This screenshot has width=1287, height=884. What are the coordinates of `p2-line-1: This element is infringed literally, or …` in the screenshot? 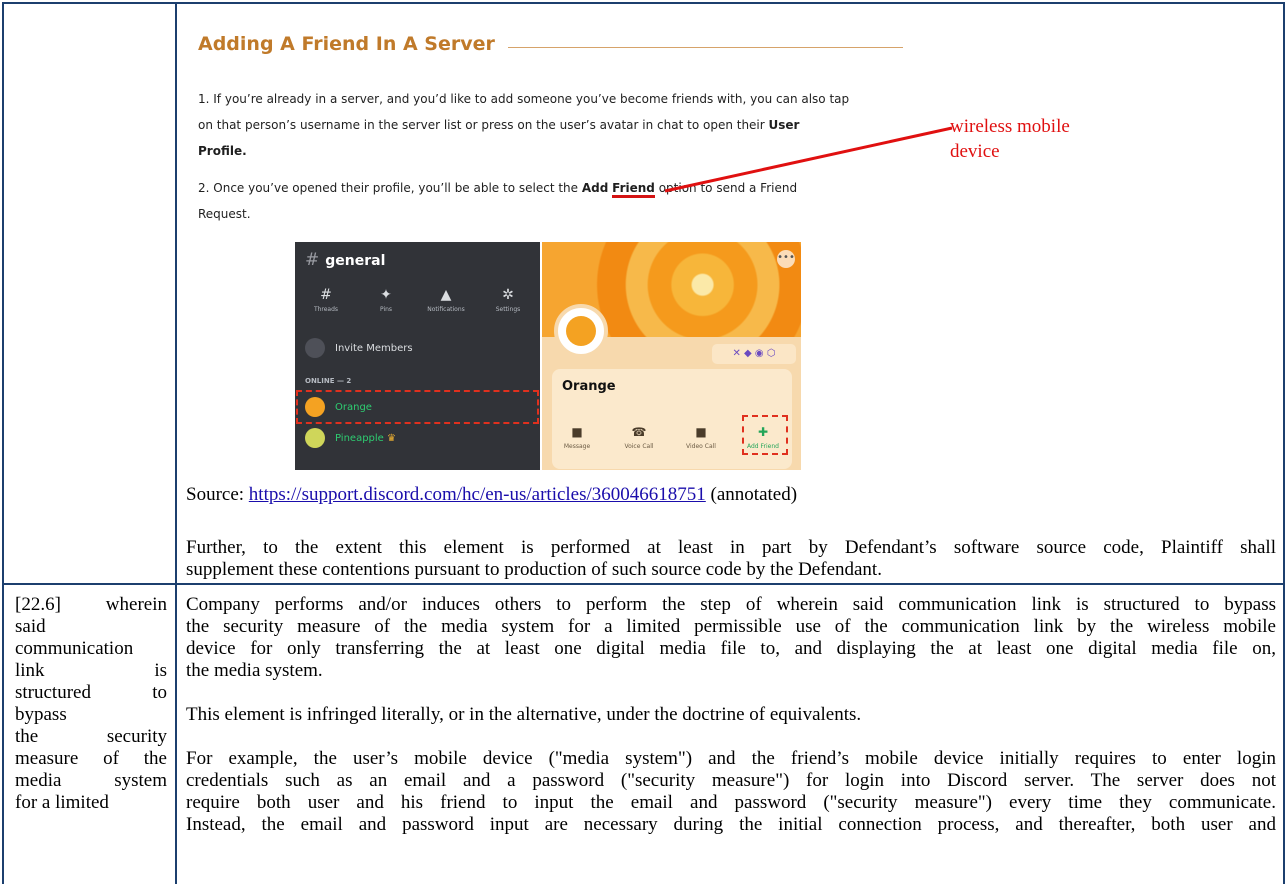 It's located at (524, 714).